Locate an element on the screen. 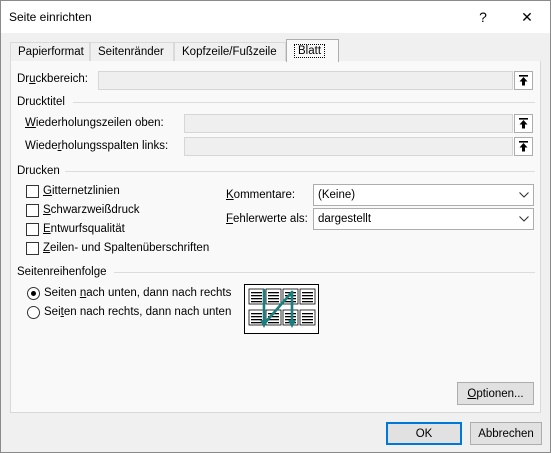 The height and width of the screenshot is (453, 551). error-values-select: dargestellt is located at coordinates (423, 219).